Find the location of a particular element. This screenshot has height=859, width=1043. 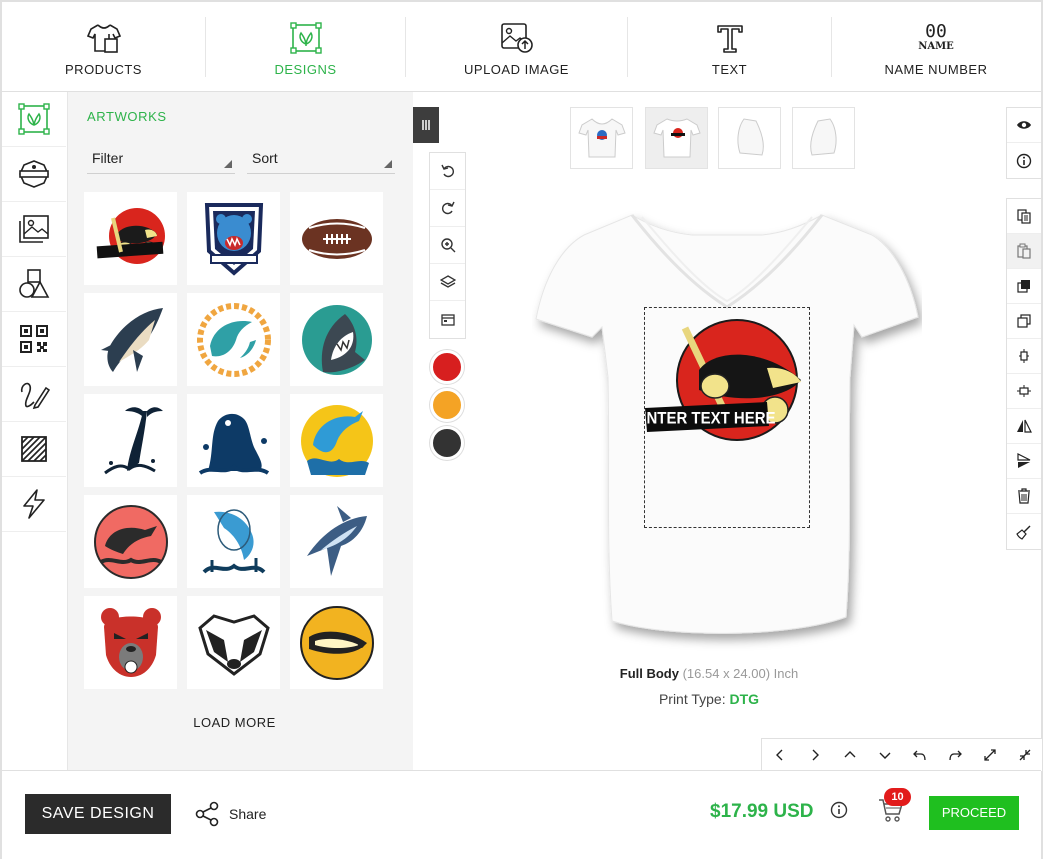

align-horizontal-center-button is located at coordinates (1024, 391).